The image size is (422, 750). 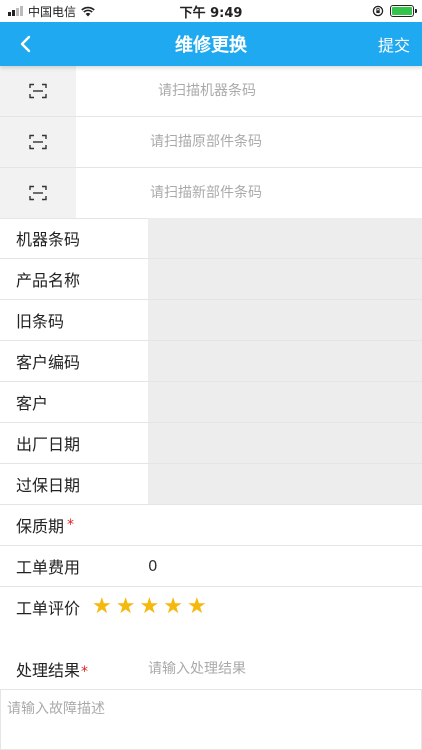 I want to click on field-old-barcode: 旧条码, so click(x=211, y=320).